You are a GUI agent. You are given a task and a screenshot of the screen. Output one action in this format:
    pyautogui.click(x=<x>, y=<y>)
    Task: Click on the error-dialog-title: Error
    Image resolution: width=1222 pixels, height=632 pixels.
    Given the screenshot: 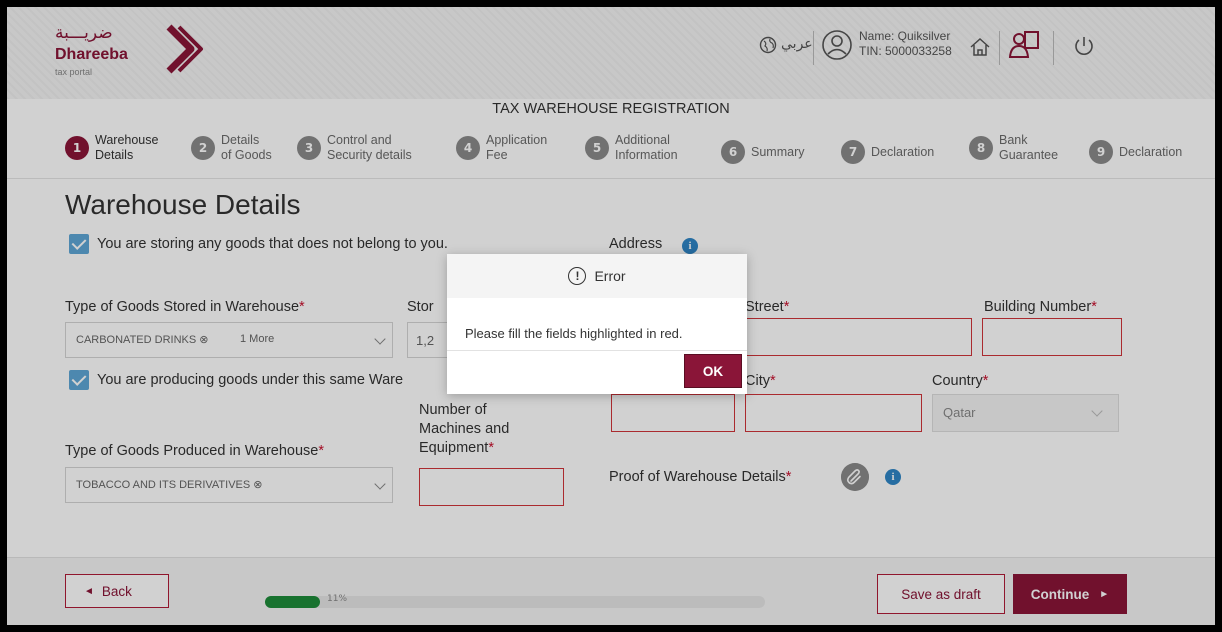 What is the action you would take?
    pyautogui.click(x=610, y=276)
    